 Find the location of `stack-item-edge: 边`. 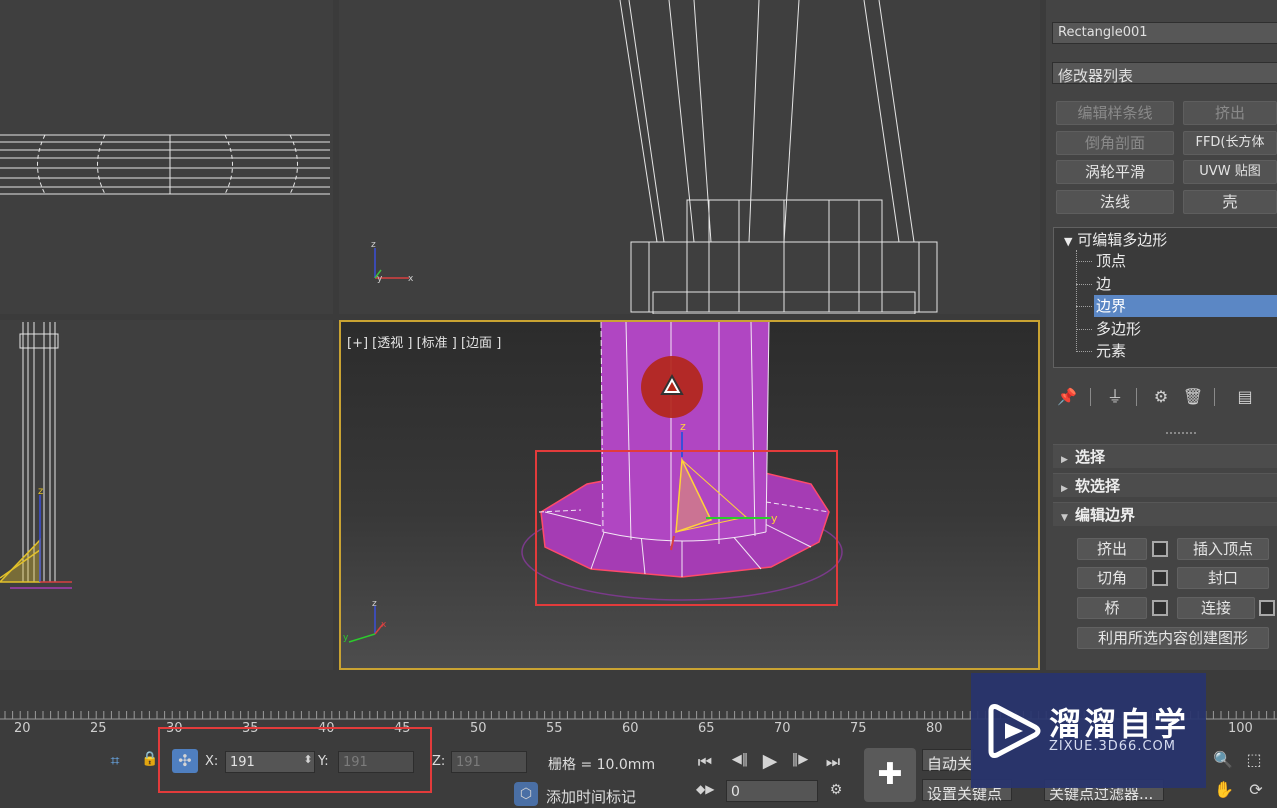

stack-item-edge: 边 is located at coordinates (1185, 284).